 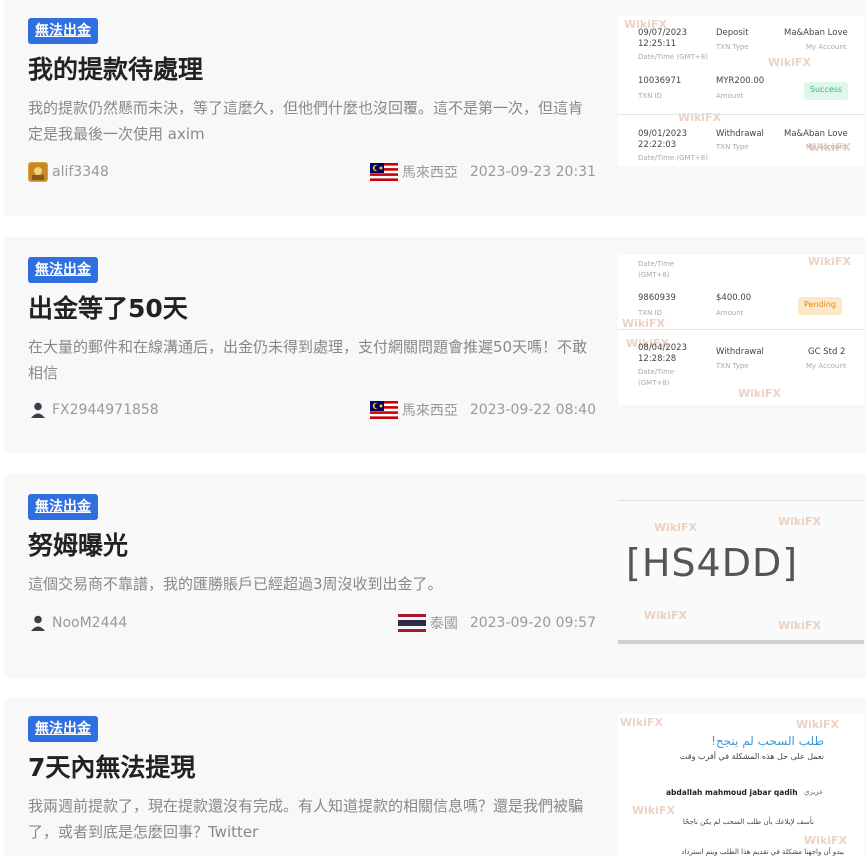 What do you see at coordinates (732, 792) in the screenshot?
I see `customer-name: abdallah mahmoud jabar qadih` at bounding box center [732, 792].